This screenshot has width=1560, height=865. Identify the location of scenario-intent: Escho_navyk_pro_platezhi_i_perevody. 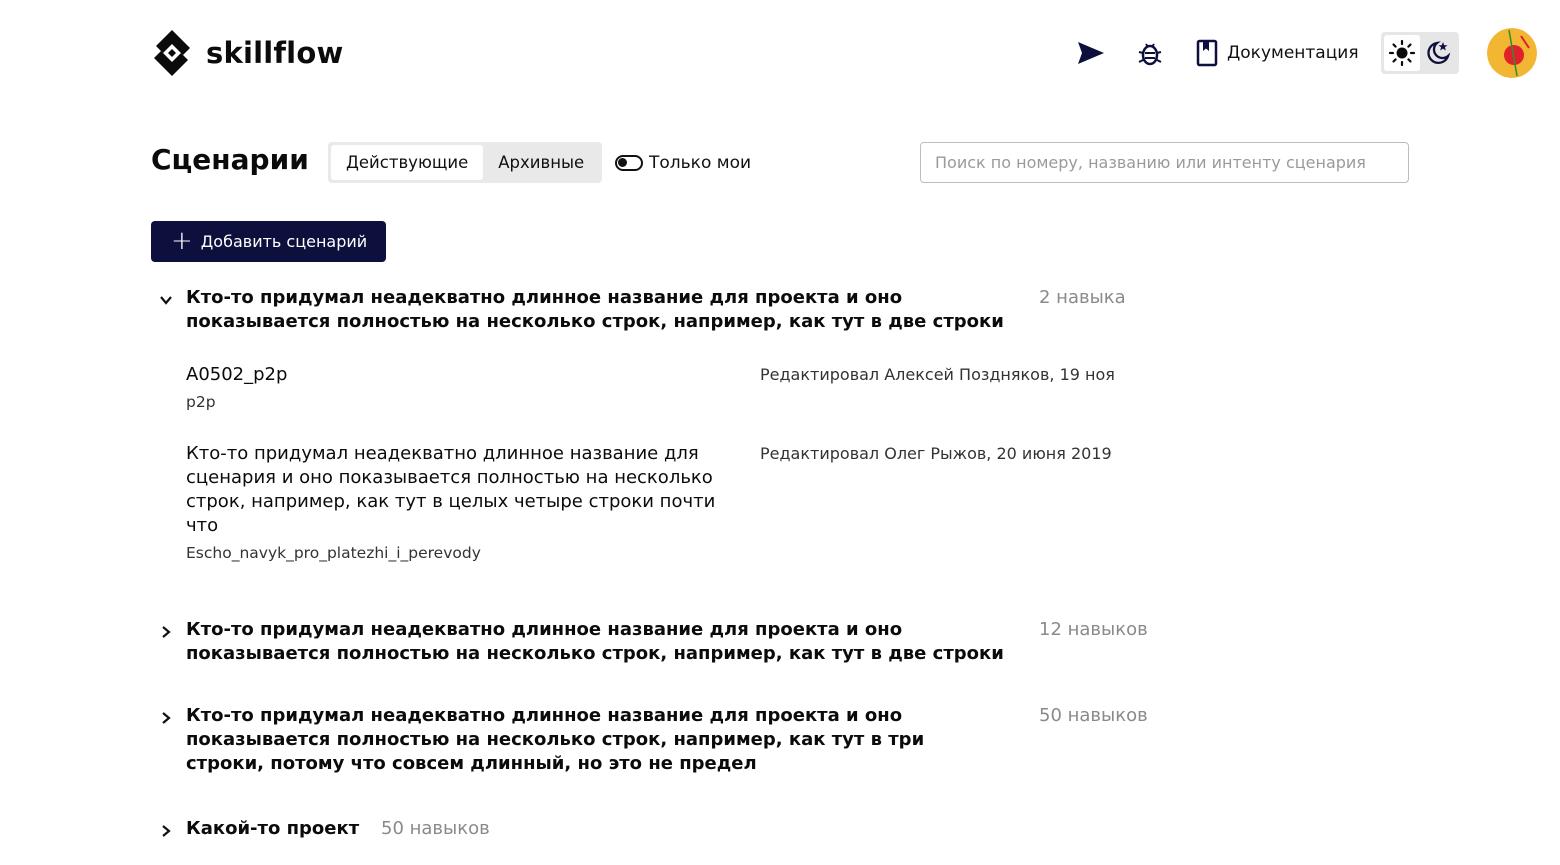
(333, 553).